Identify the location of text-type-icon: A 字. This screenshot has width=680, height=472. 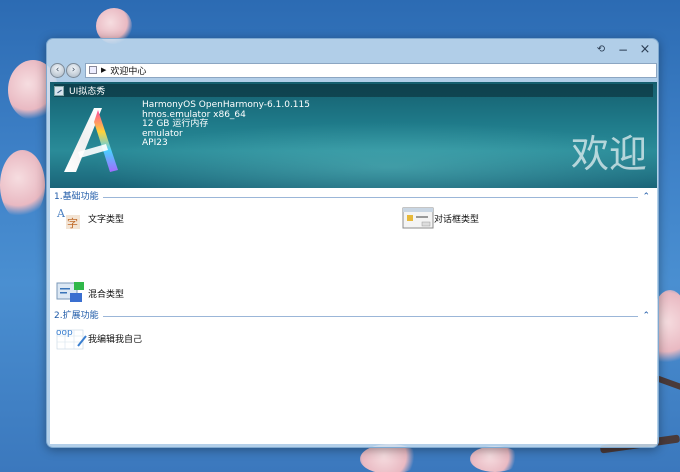
(68, 218).